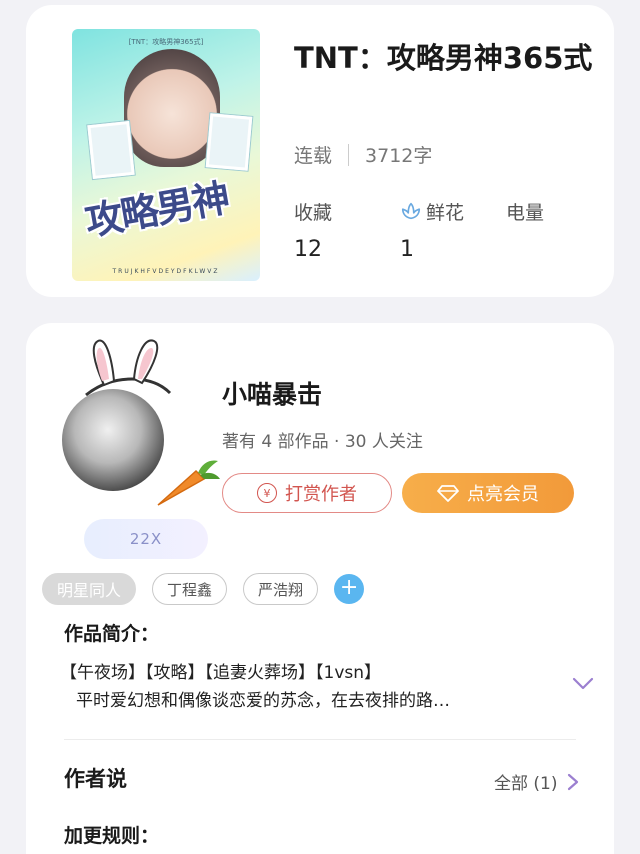 The image size is (640, 854). What do you see at coordinates (399, 156) in the screenshot?
I see `word-count: 3712字` at bounding box center [399, 156].